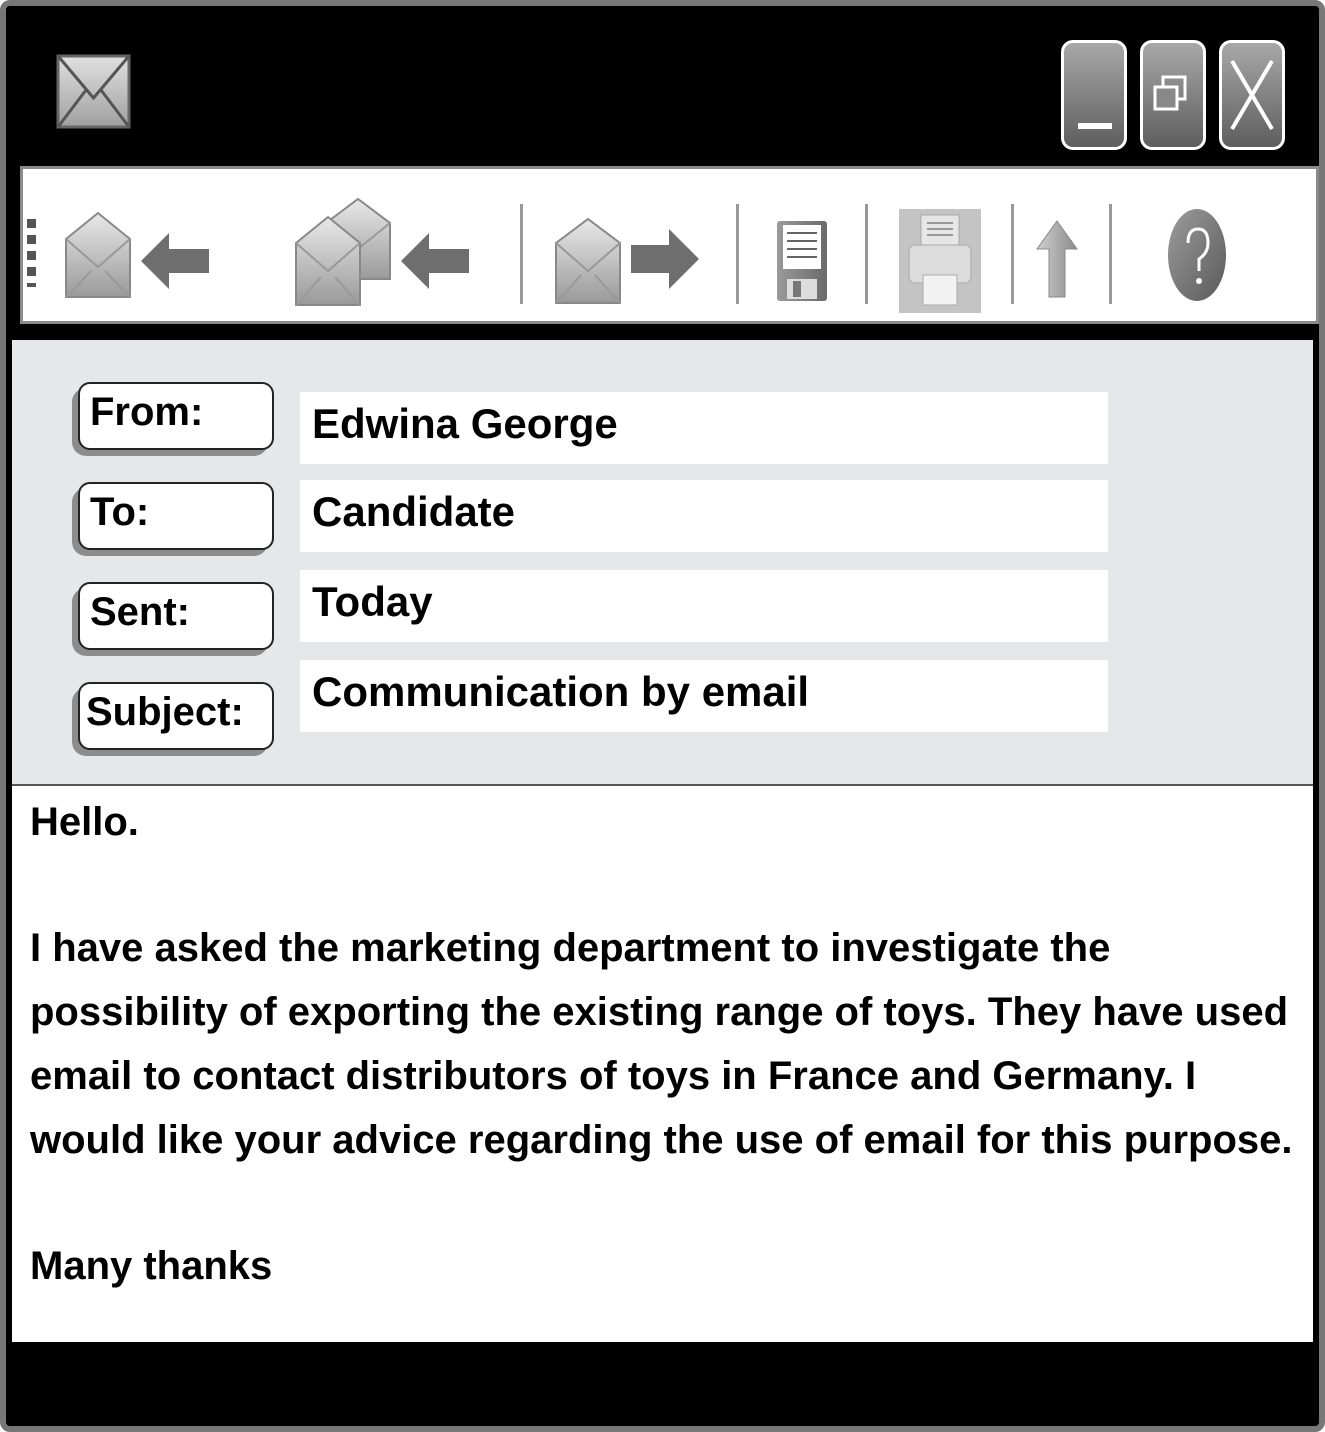 The image size is (1325, 1432). Describe the element at coordinates (704, 516) in the screenshot. I see `to-field: Candidate` at that location.